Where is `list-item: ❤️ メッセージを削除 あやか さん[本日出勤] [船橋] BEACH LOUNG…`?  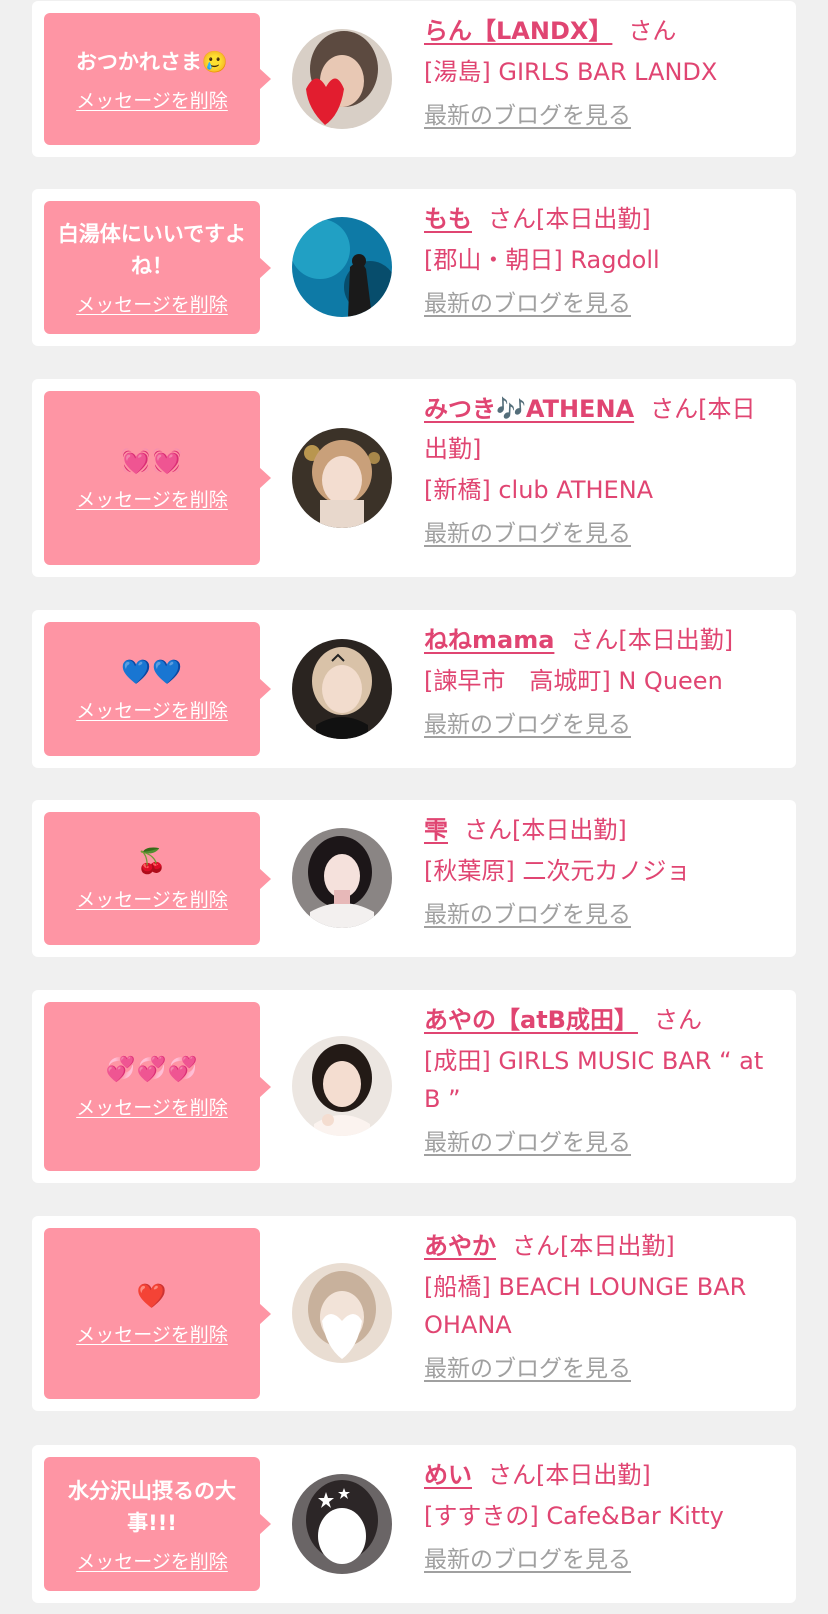
list-item: ❤️ メッセージを削除 あやか さん[本日出勤] [船橋] BEACH LOUNG… is located at coordinates (414, 1313).